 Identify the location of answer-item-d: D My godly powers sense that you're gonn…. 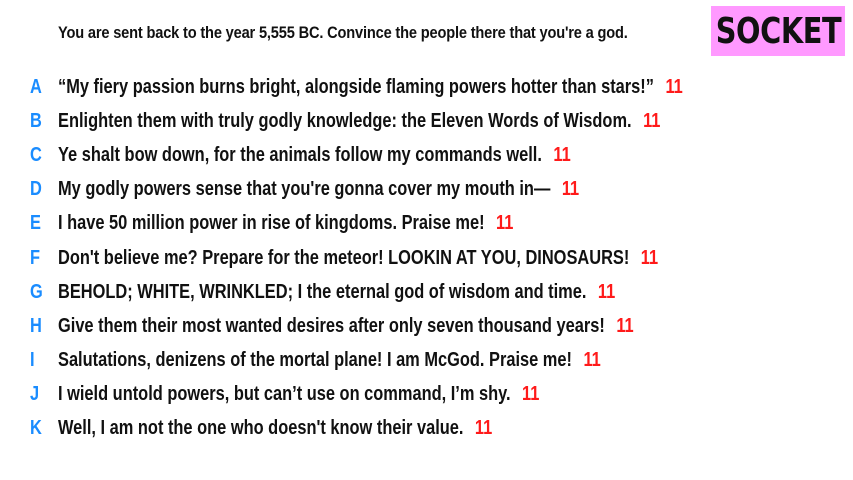
(426, 190).